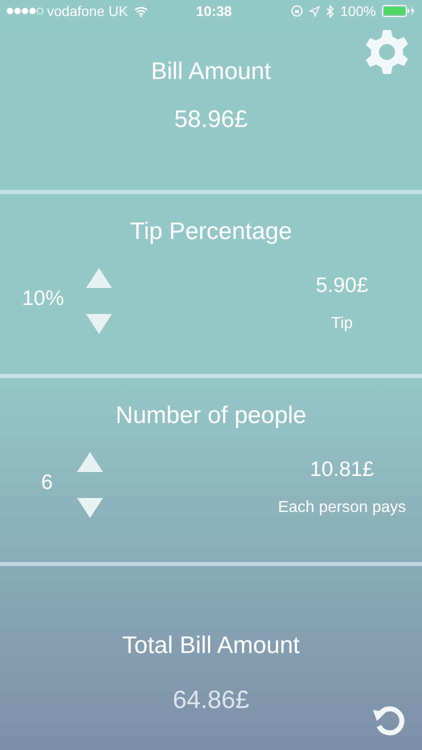 This screenshot has width=422, height=750. What do you see at coordinates (297, 11) in the screenshot?
I see `lock-rotation-icon` at bounding box center [297, 11].